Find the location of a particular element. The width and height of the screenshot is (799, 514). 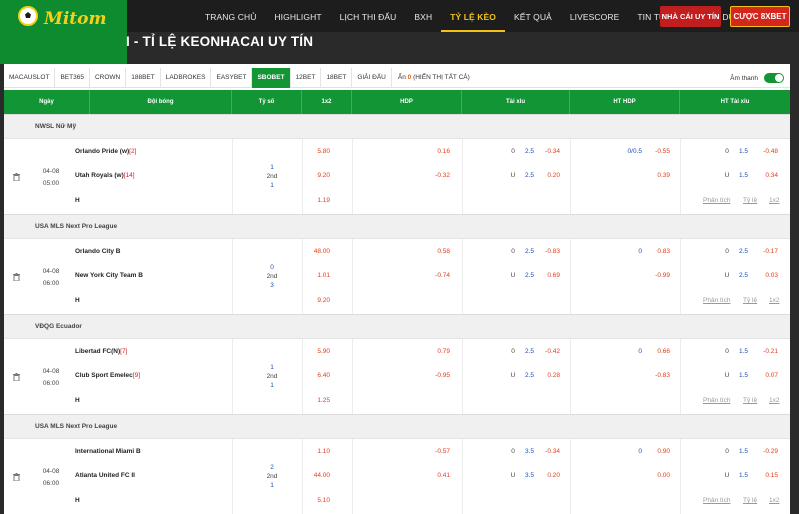

cuoc-8xbet-button: CƯỢC 8XBET is located at coordinates (760, 16).